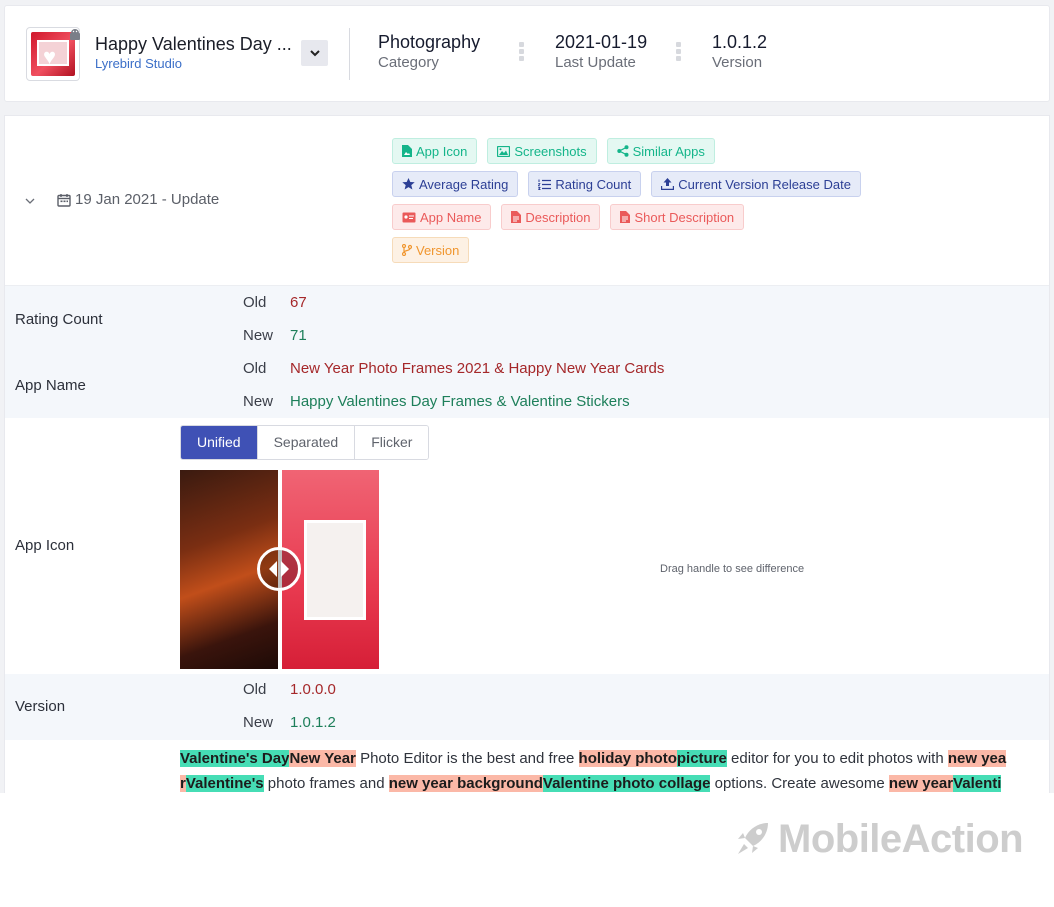  What do you see at coordinates (527, 707) in the screenshot?
I see `version-change-row: Version Old 1.0.0.0 New 1.0.1.2` at bounding box center [527, 707].